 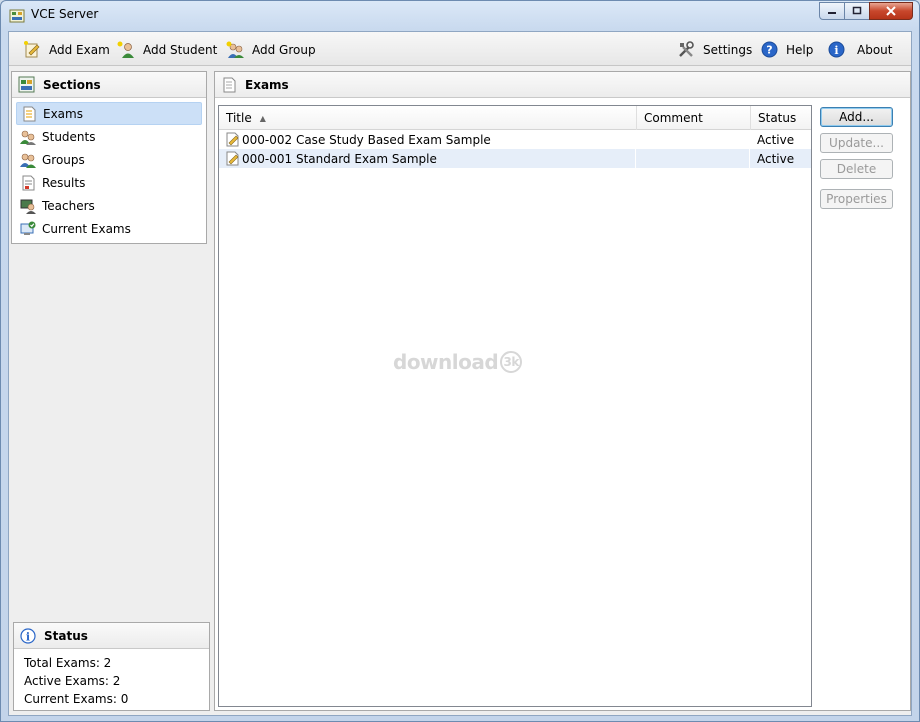 I want to click on minimize-icon, so click(x=832, y=13).